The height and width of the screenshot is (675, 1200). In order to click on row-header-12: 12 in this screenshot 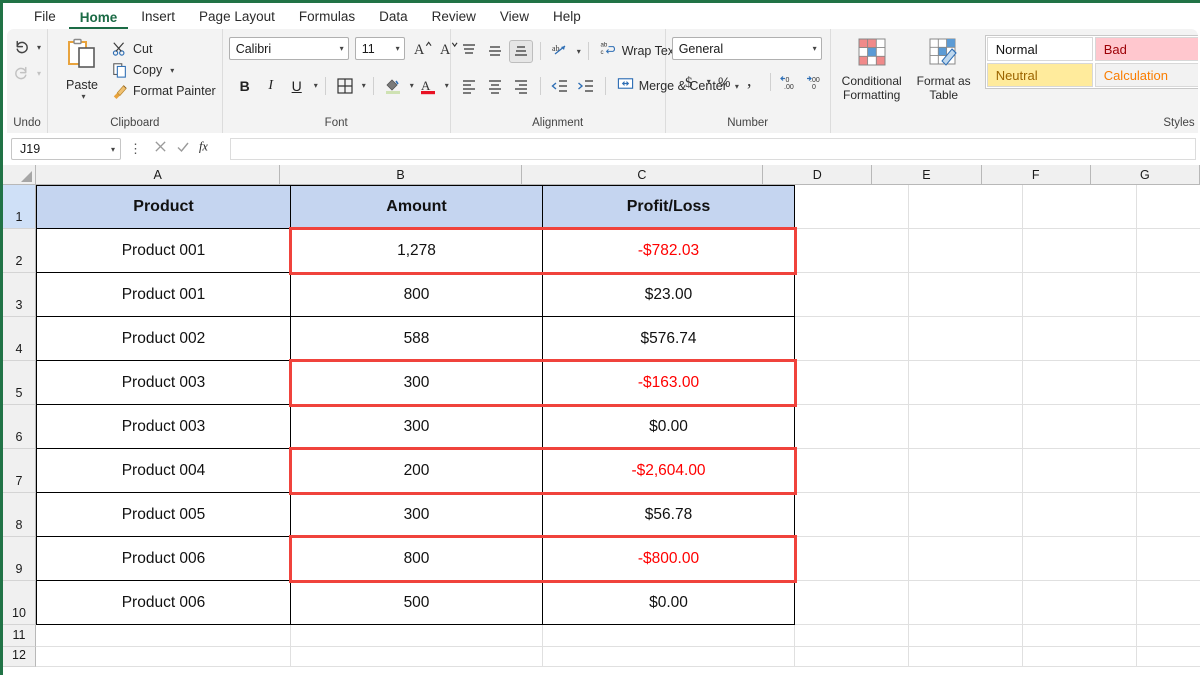, I will do `click(19, 657)`.